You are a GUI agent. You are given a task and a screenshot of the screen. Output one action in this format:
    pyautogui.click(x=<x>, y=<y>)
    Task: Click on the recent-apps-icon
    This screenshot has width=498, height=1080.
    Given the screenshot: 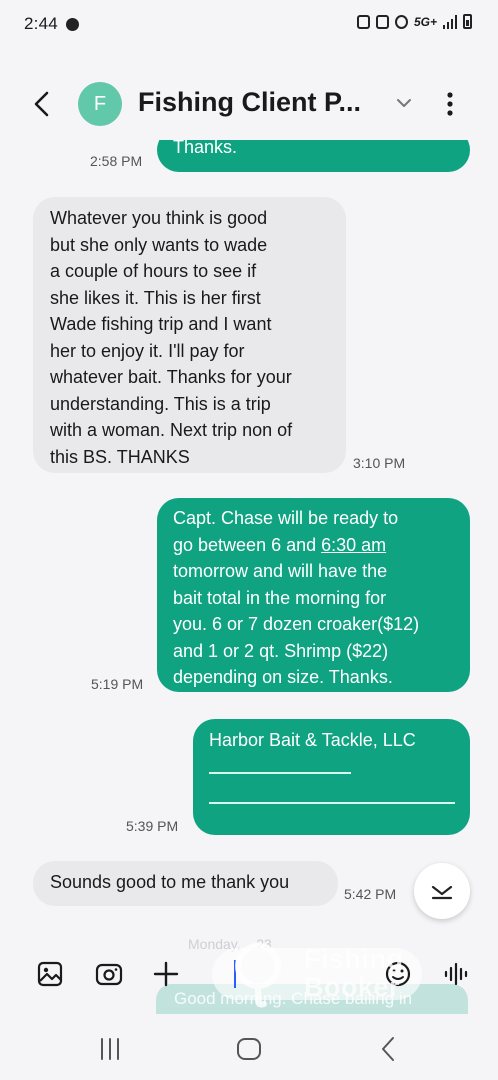 What is the action you would take?
    pyautogui.click(x=110, y=1049)
    